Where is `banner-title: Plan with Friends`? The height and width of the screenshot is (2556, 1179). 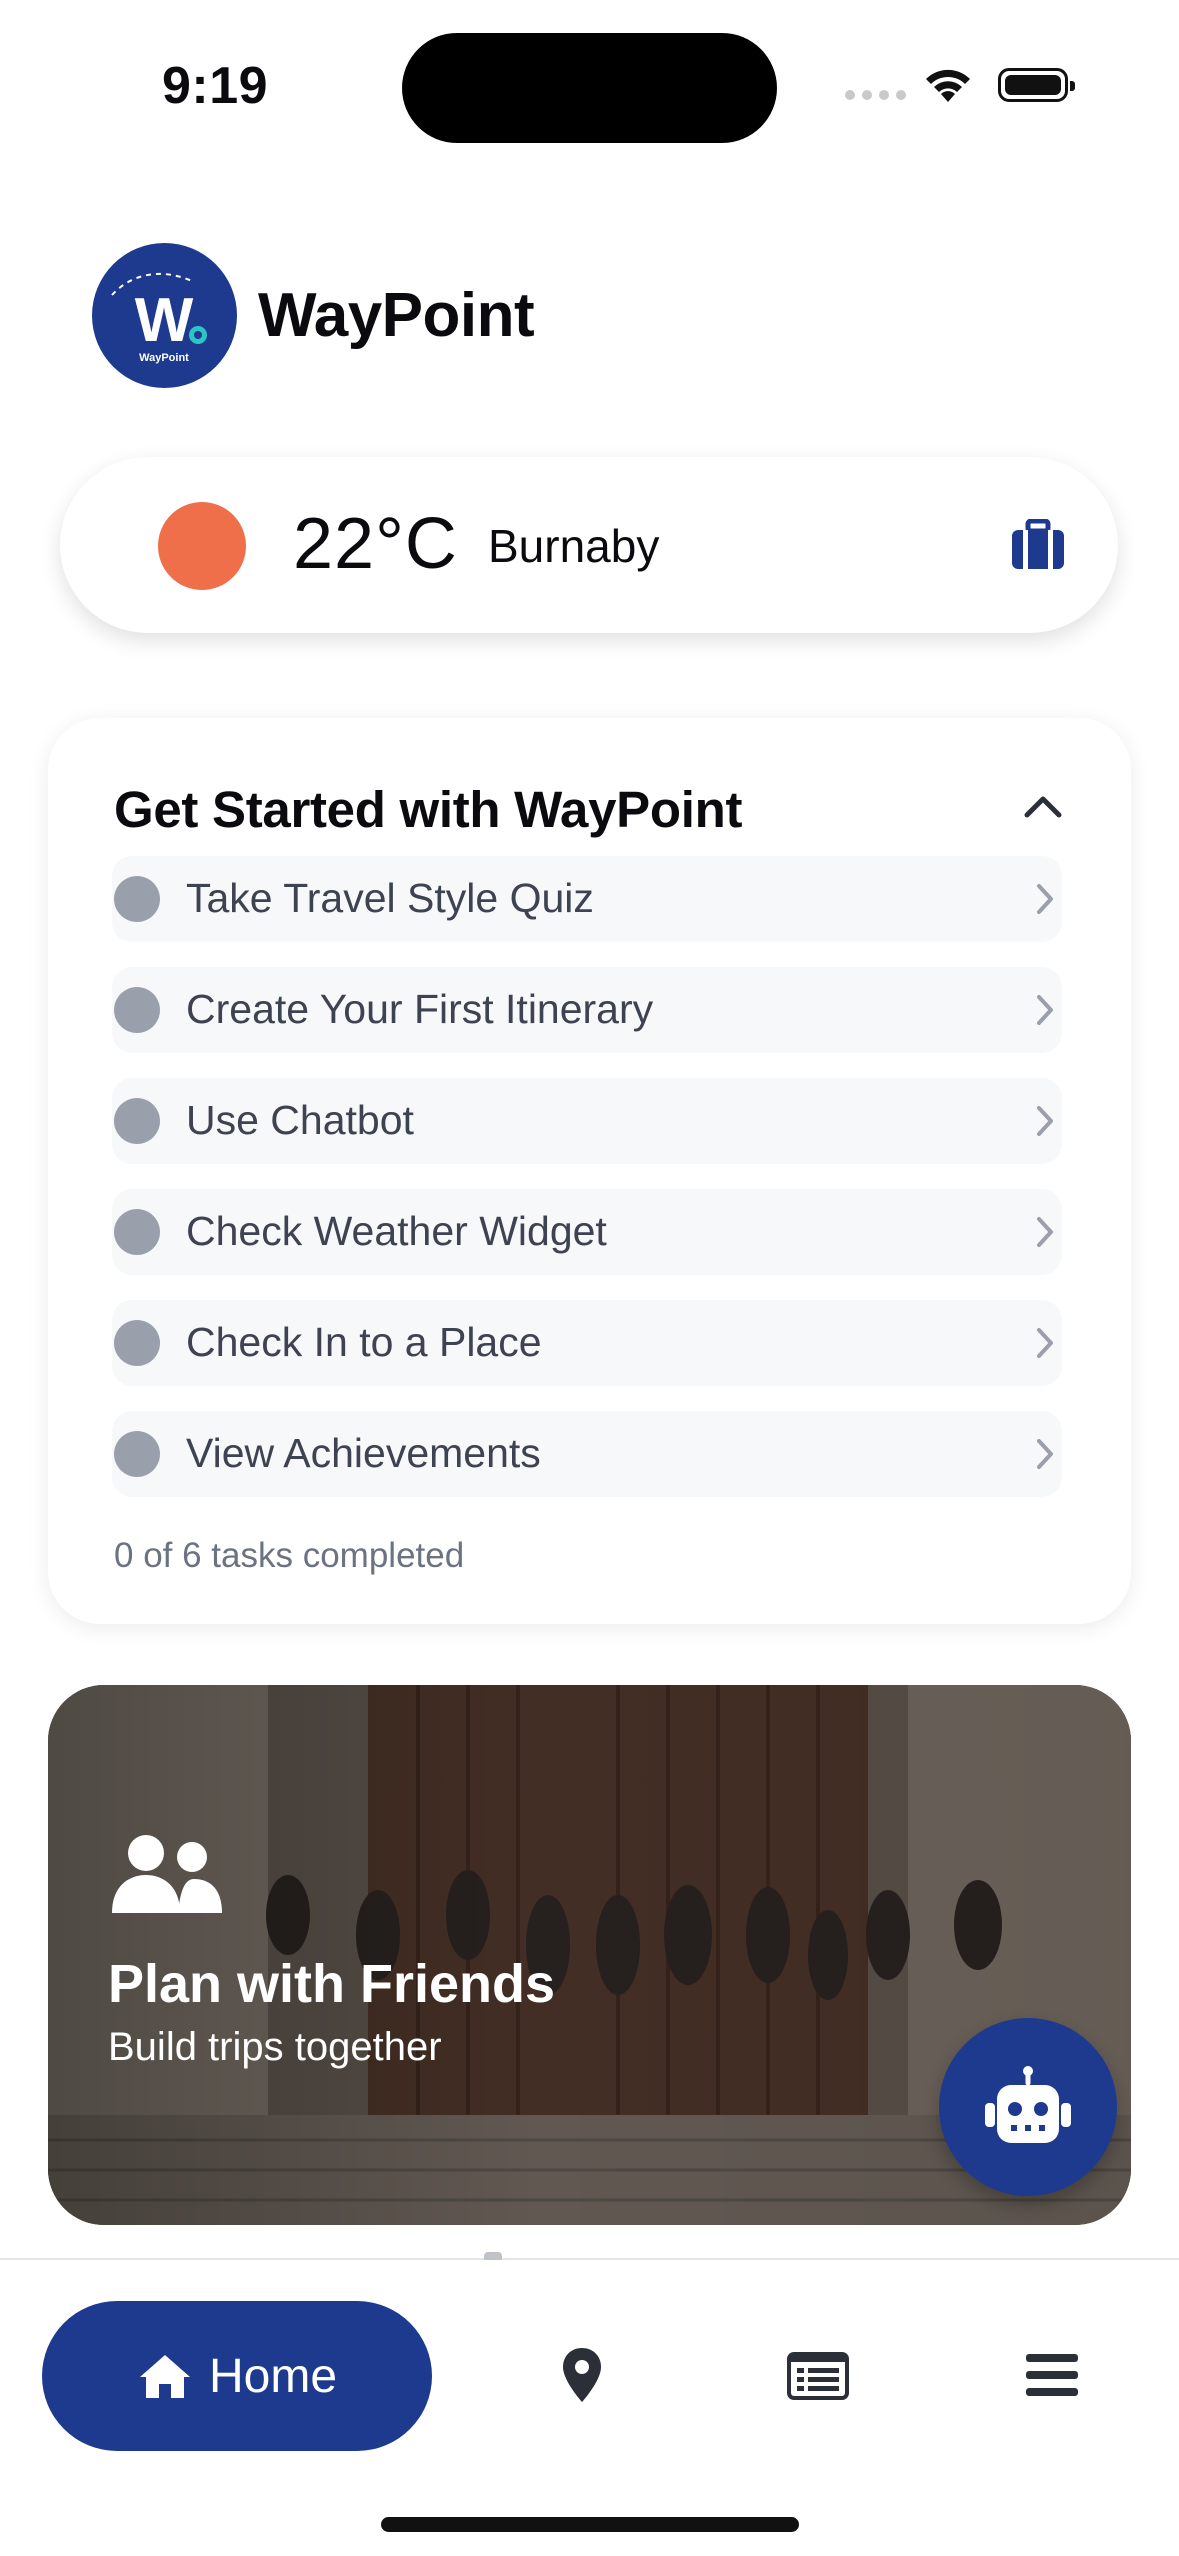
banner-title: Plan with Friends is located at coordinates (332, 1984).